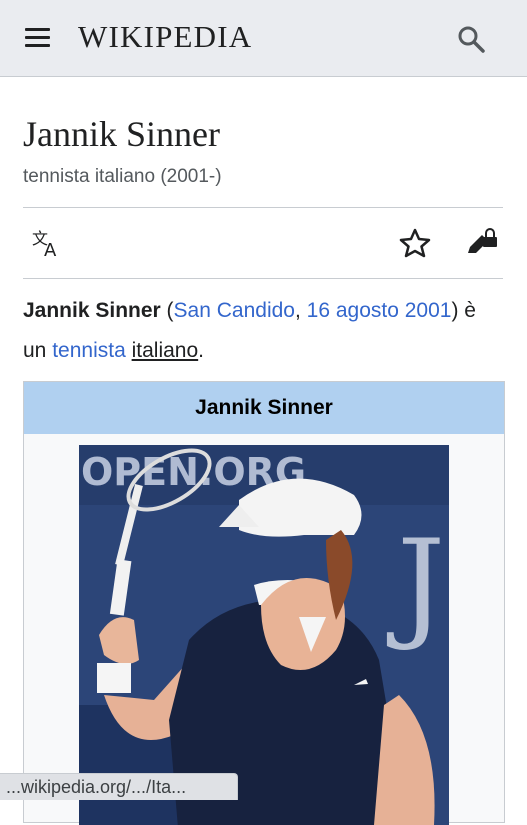 The image size is (527, 825). I want to click on link-16-agosto: 16 agosto, so click(353, 310).